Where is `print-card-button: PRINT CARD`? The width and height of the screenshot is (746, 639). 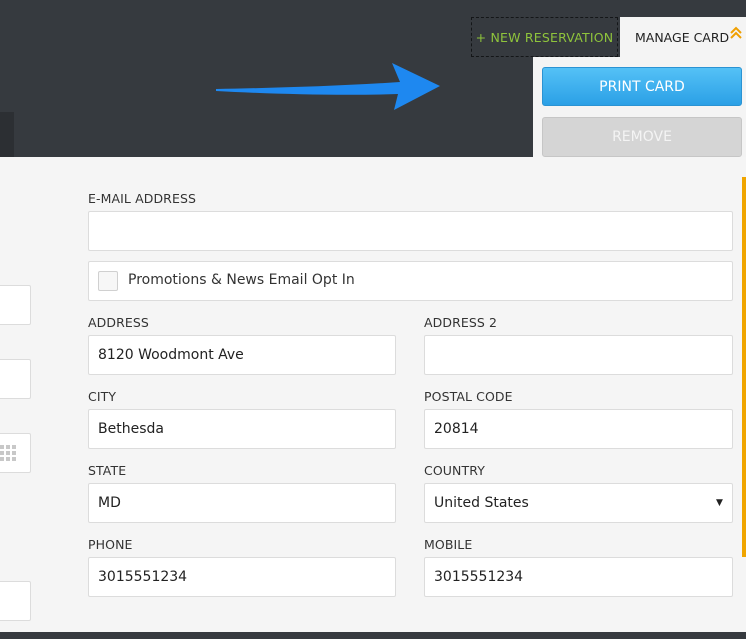
print-card-button: PRINT CARD is located at coordinates (642, 86).